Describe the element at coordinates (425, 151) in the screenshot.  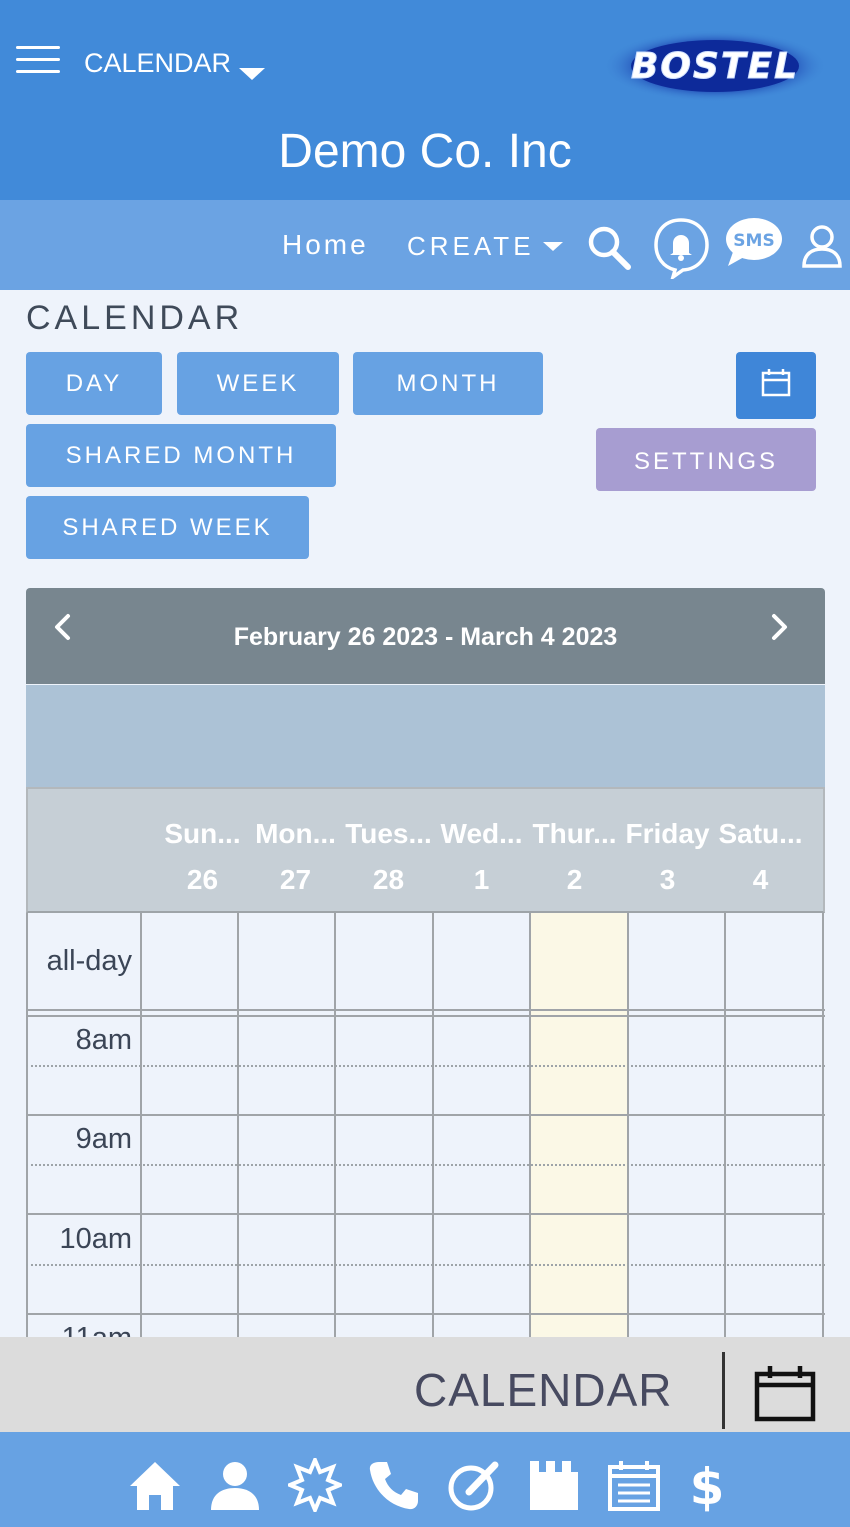
I see `company-name: Demo Co. Inc` at that location.